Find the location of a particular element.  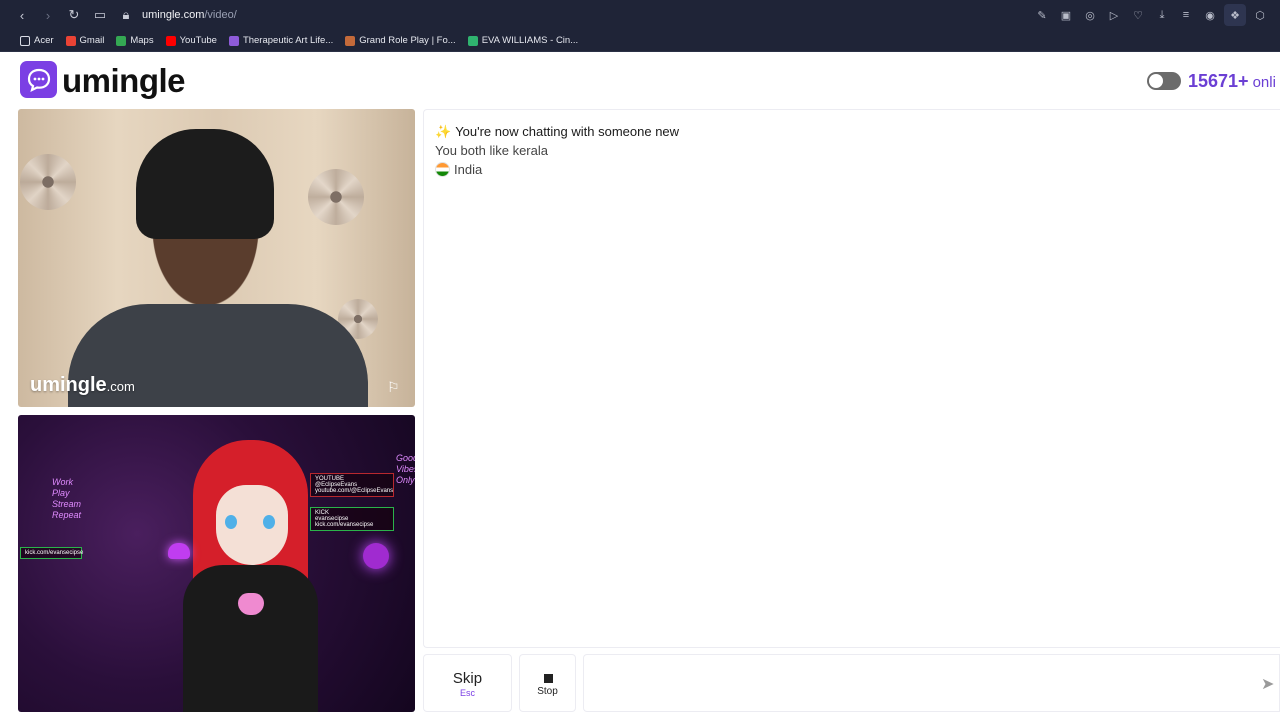

site-logo: umingle is located at coordinates (124, 81).